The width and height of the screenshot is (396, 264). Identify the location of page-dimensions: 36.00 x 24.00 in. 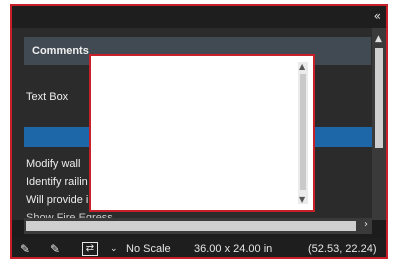
(233, 249).